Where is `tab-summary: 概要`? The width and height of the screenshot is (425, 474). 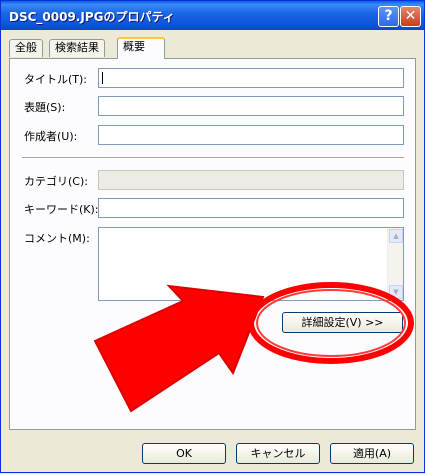
tab-summary: 概要 is located at coordinates (141, 48).